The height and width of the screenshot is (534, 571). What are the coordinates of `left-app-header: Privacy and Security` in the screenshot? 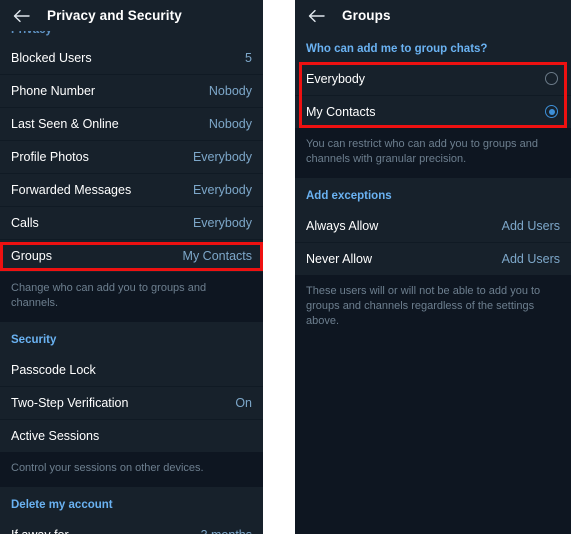 It's located at (131, 15).